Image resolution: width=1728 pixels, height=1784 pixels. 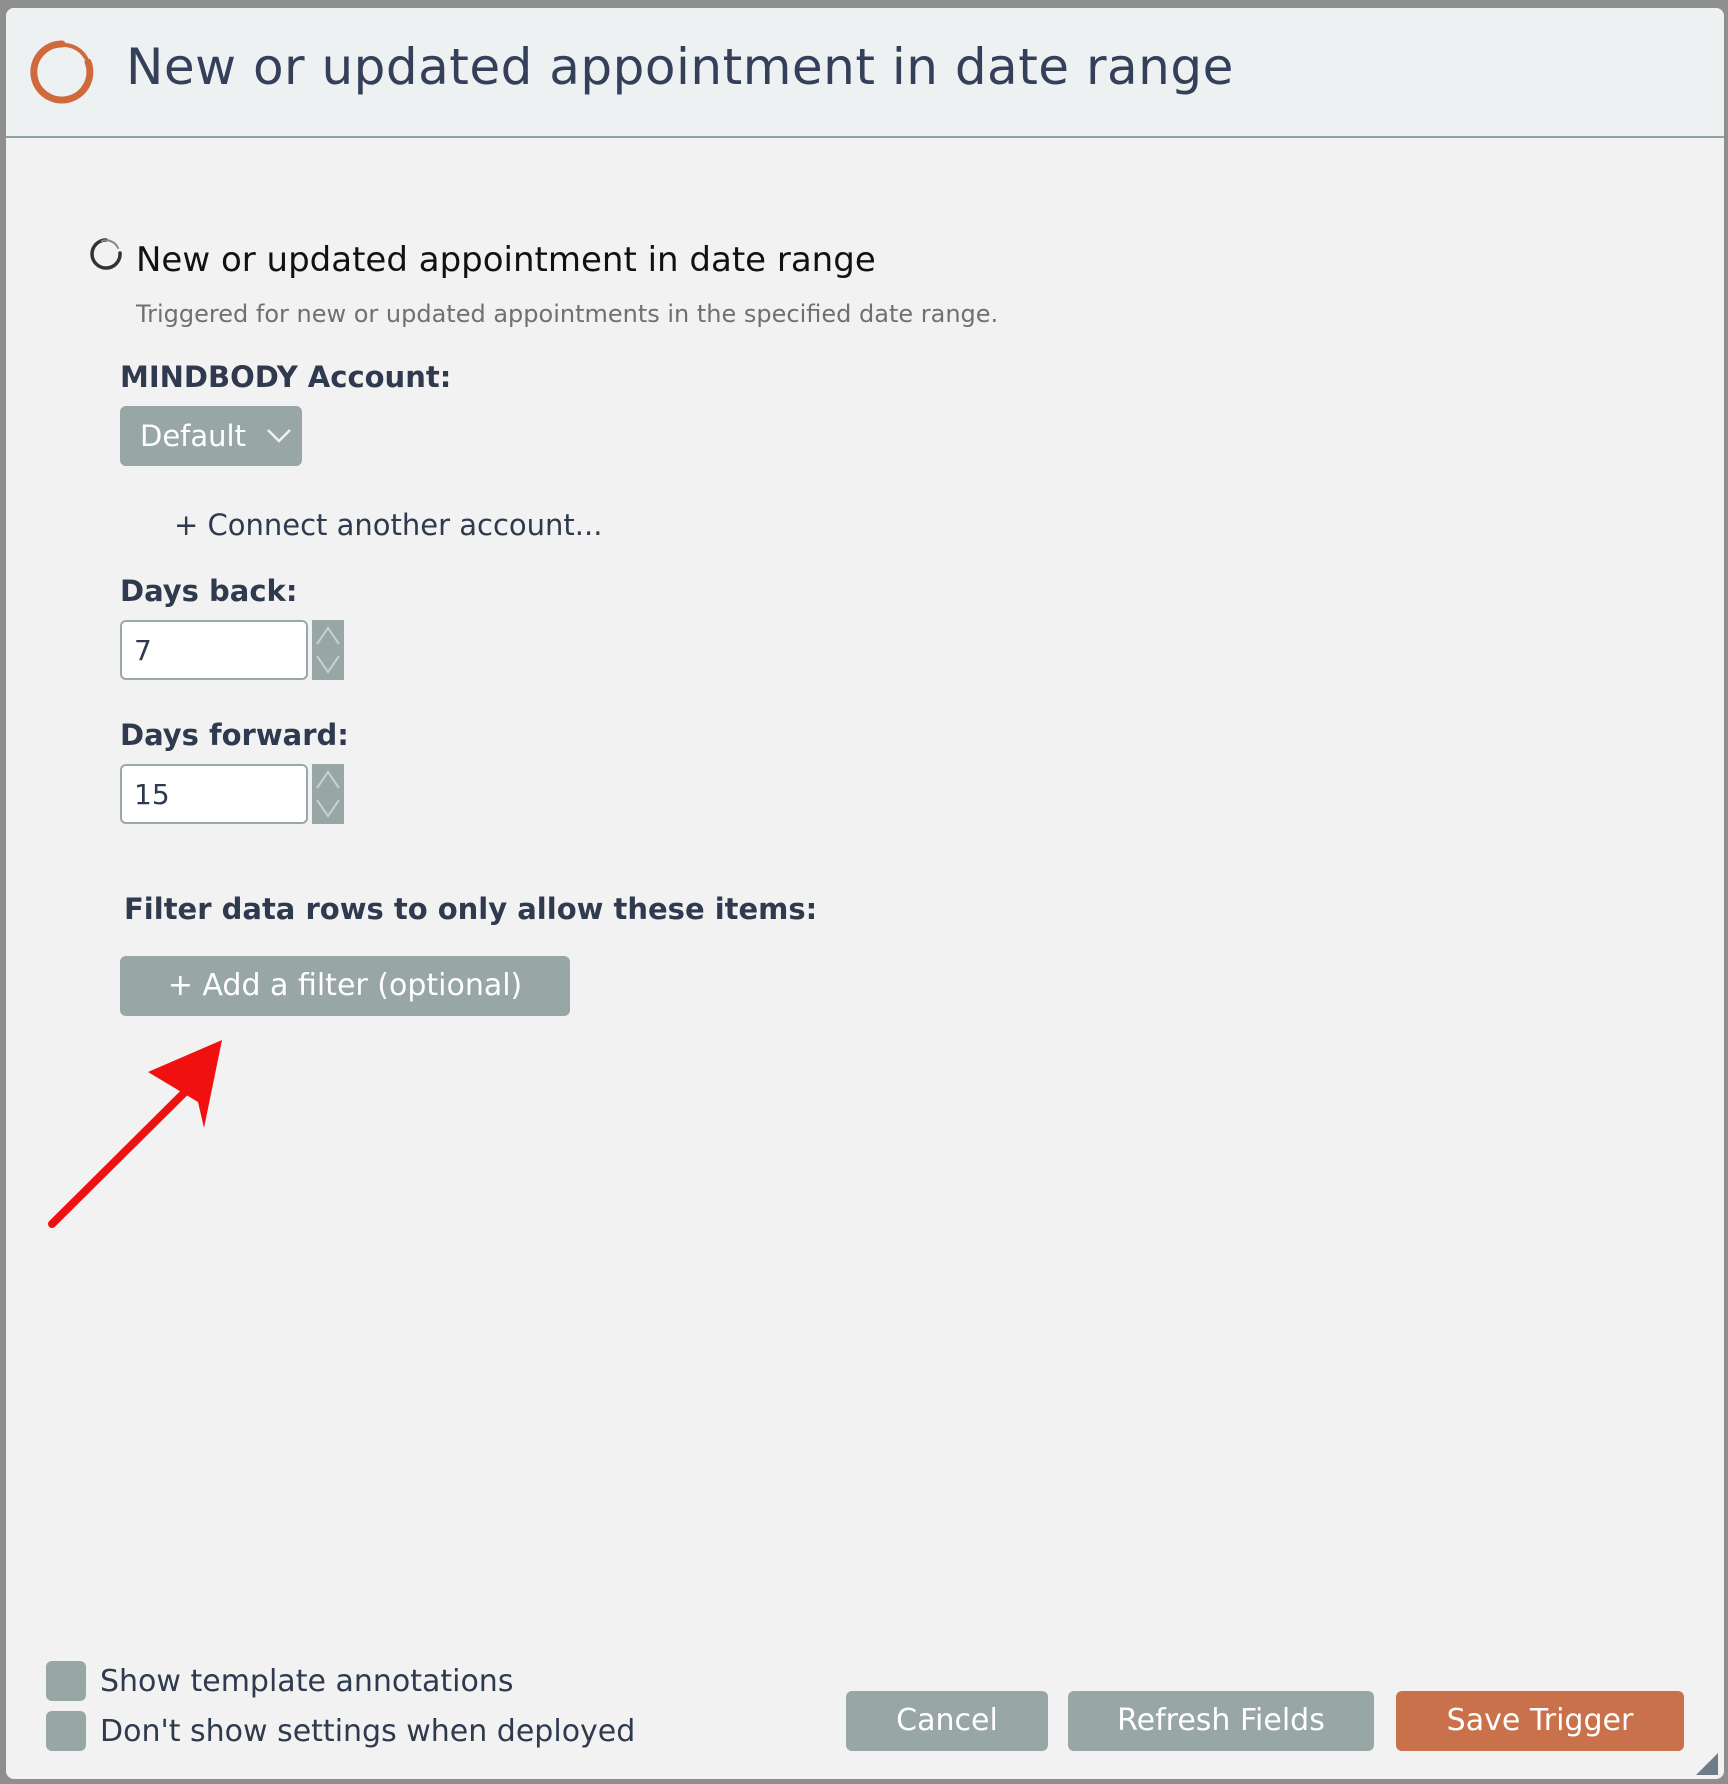 I want to click on show-annotations-checkbox, so click(x=66, y=1681).